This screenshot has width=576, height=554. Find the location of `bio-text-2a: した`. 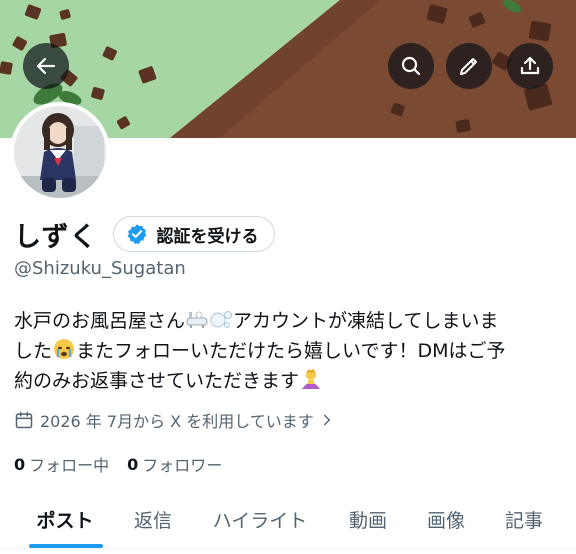

bio-text-2a: した is located at coordinates (33, 351).